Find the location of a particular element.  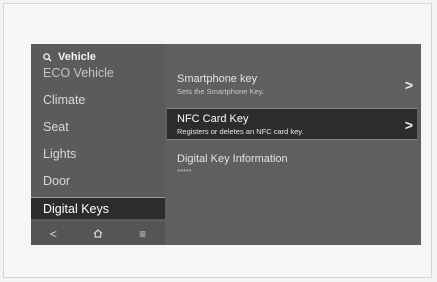

sidebar-item-climate: Climate is located at coordinates (98, 100).